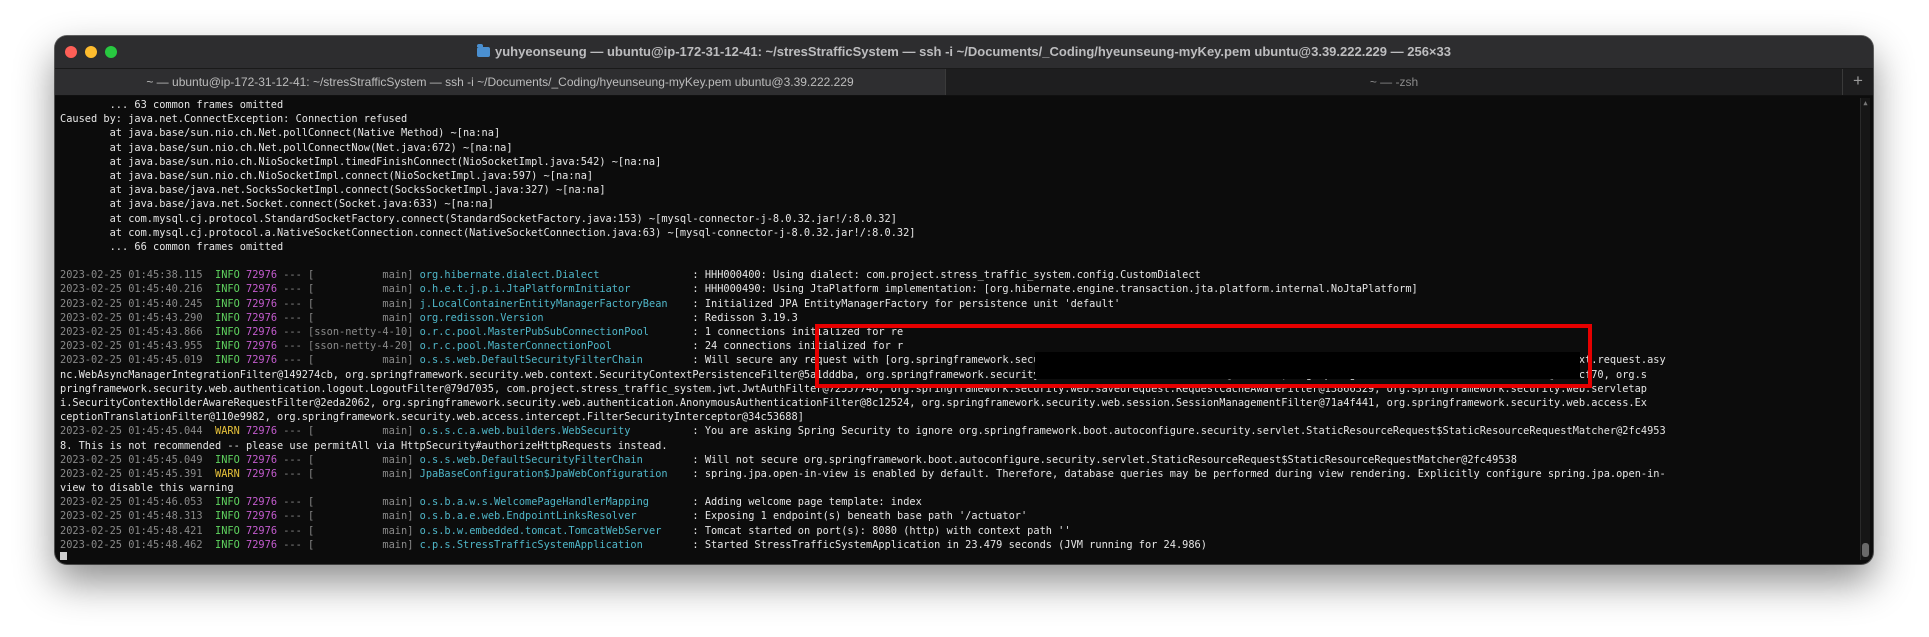 The height and width of the screenshot is (637, 1929). Describe the element at coordinates (553, 346) in the screenshot. I see `log-logger: o.r.c.pool.MasterConnectionPool` at that location.